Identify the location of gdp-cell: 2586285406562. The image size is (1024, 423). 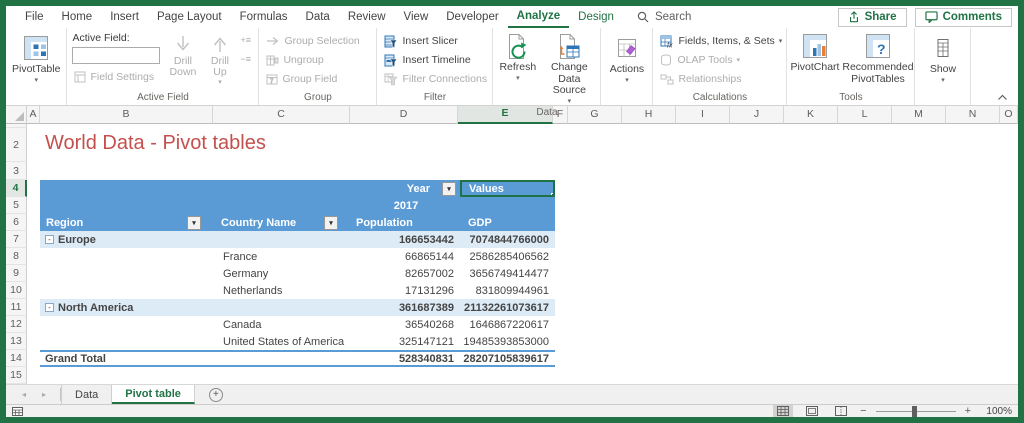
(507, 256).